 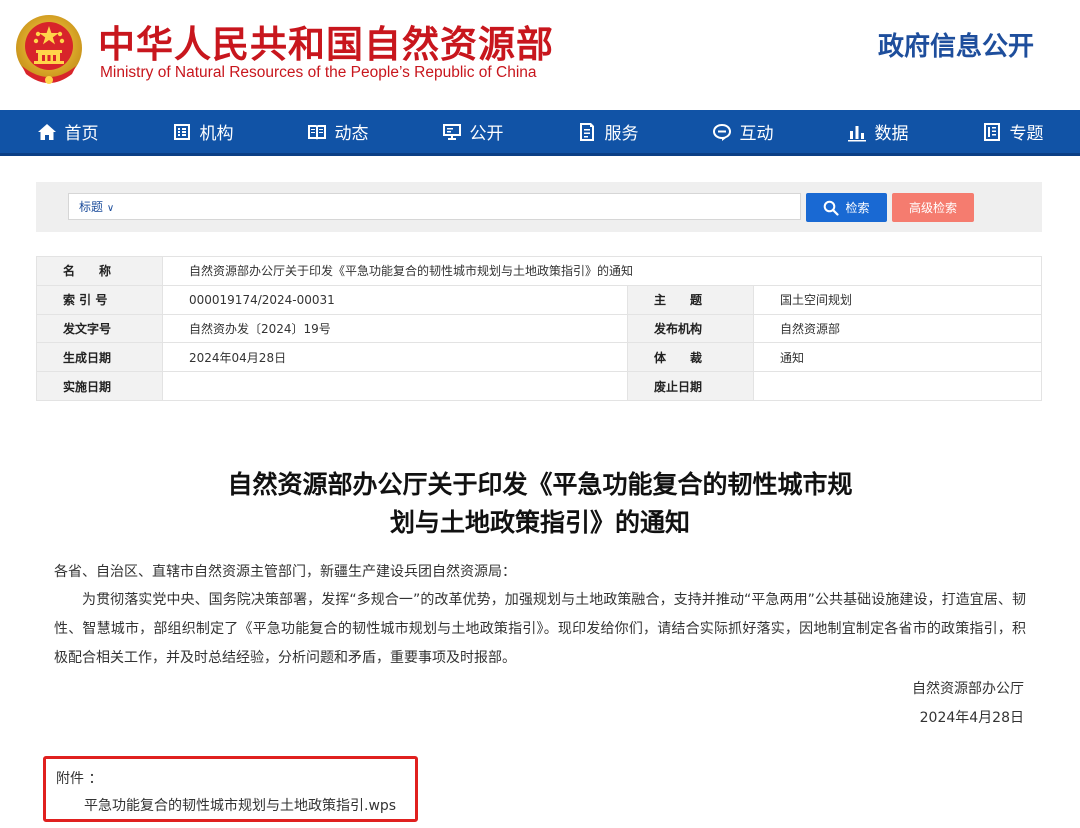 I want to click on site-title: 中华人民共和国自然资源部, so click(x=326, y=44).